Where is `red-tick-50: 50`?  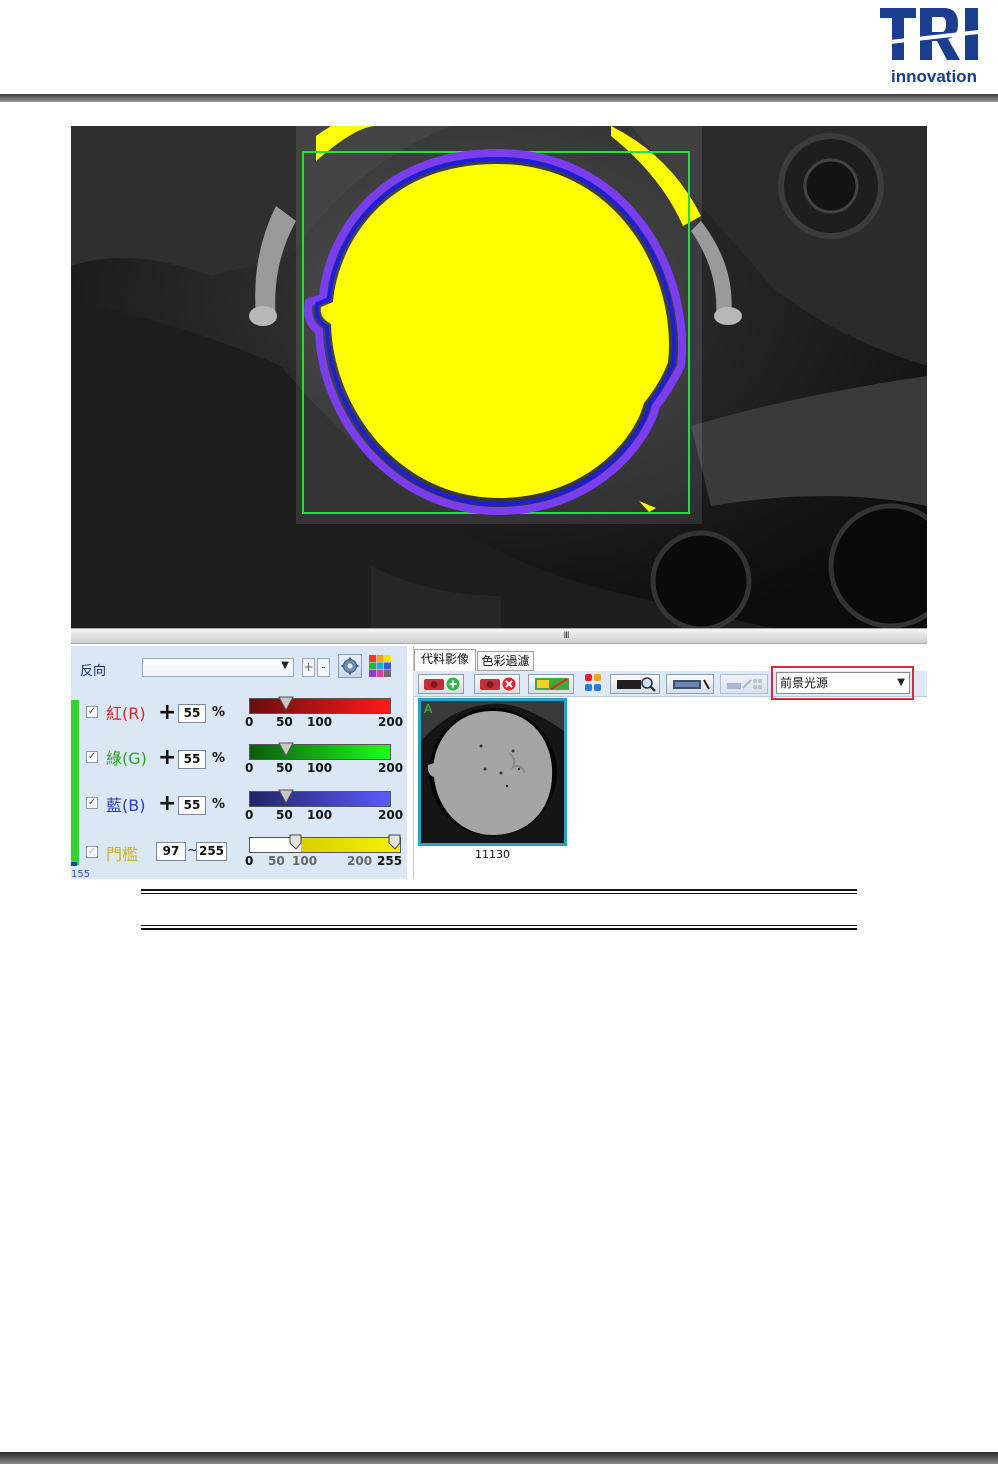
red-tick-50: 50 is located at coordinates (284, 722).